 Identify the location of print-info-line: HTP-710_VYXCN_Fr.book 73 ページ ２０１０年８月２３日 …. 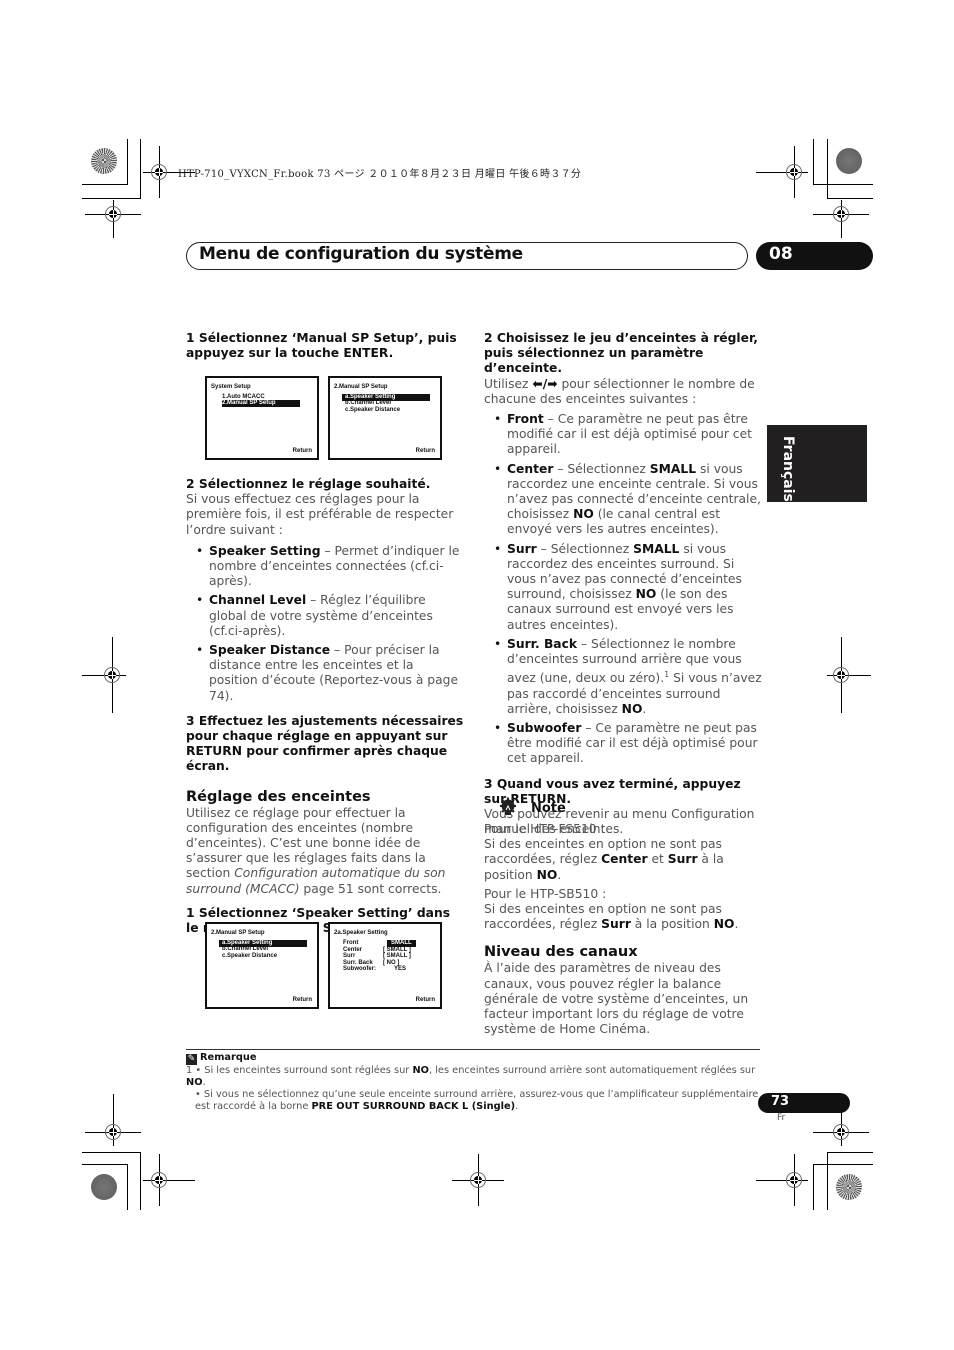
(380, 174).